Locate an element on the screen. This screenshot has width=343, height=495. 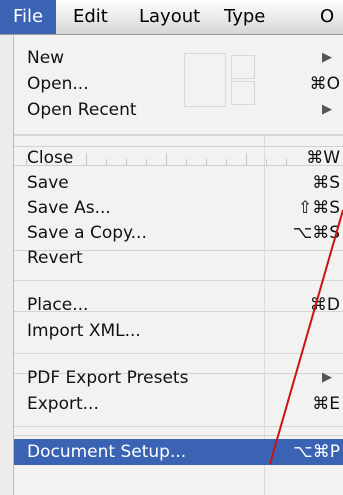
menu-item-save: Save ⌘S is located at coordinates (178, 183).